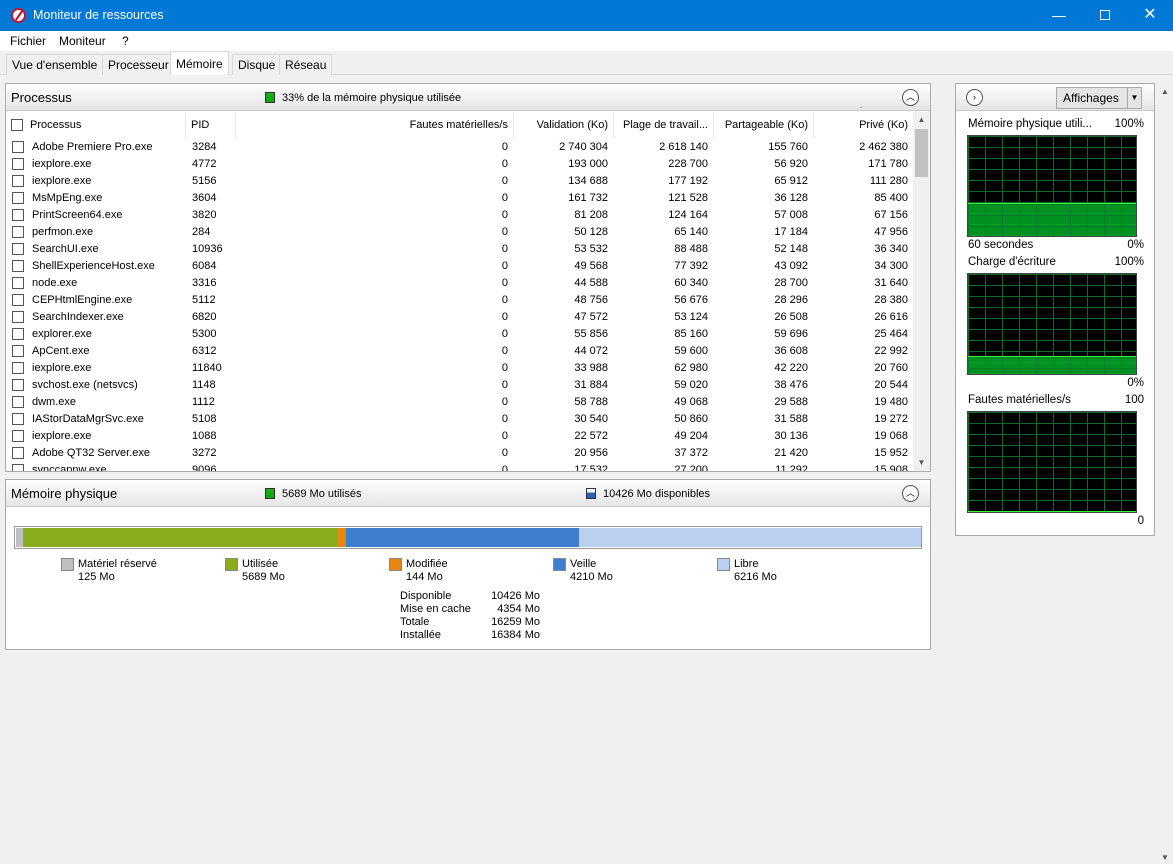  Describe the element at coordinates (204, 215) in the screenshot. I see `cell-pid: 3820` at that location.